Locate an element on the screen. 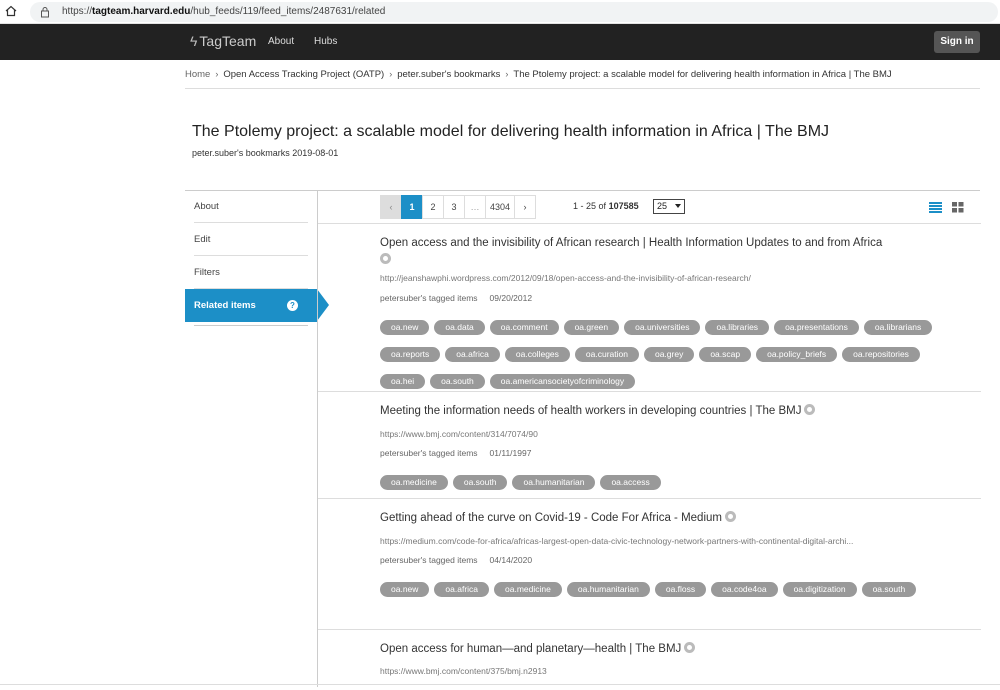 Image resolution: width=1000 pixels, height=690 pixels. tag-pill: oa.curation is located at coordinates (606, 354).